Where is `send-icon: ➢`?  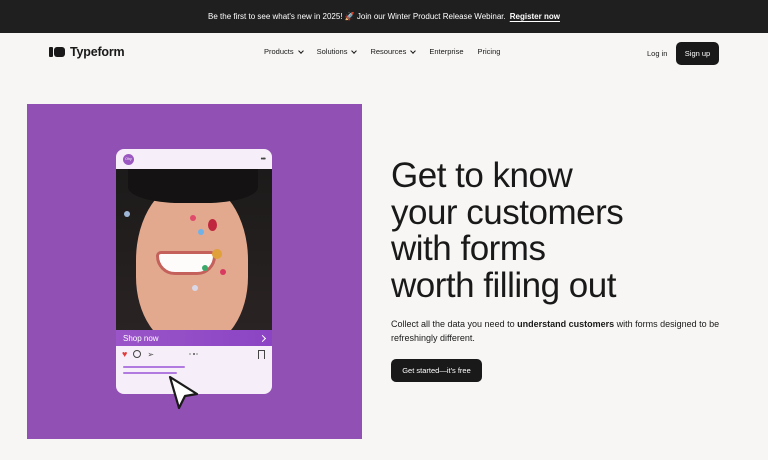
send-icon: ➢ is located at coordinates (151, 354).